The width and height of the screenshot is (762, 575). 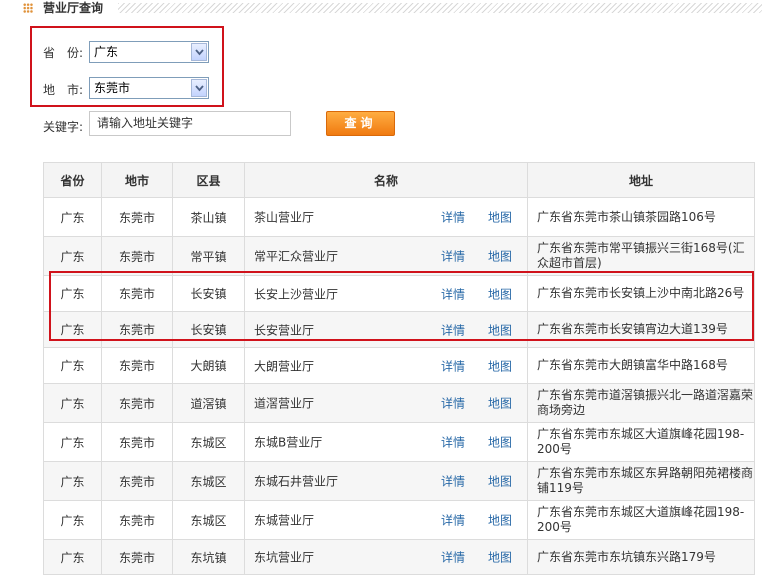 I want to click on city-label: 地 市:, so click(x=63, y=90).